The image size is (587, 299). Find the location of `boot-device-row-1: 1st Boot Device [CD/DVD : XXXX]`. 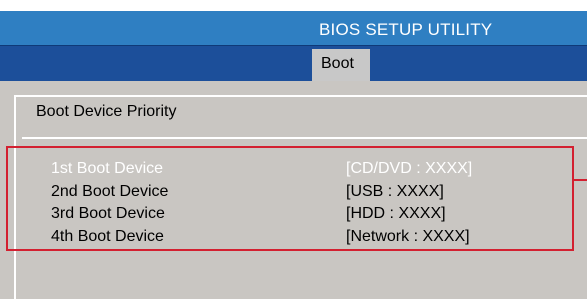

boot-device-row-1: 1st Boot Device [CD/DVD : XXXX] is located at coordinates (316, 170).